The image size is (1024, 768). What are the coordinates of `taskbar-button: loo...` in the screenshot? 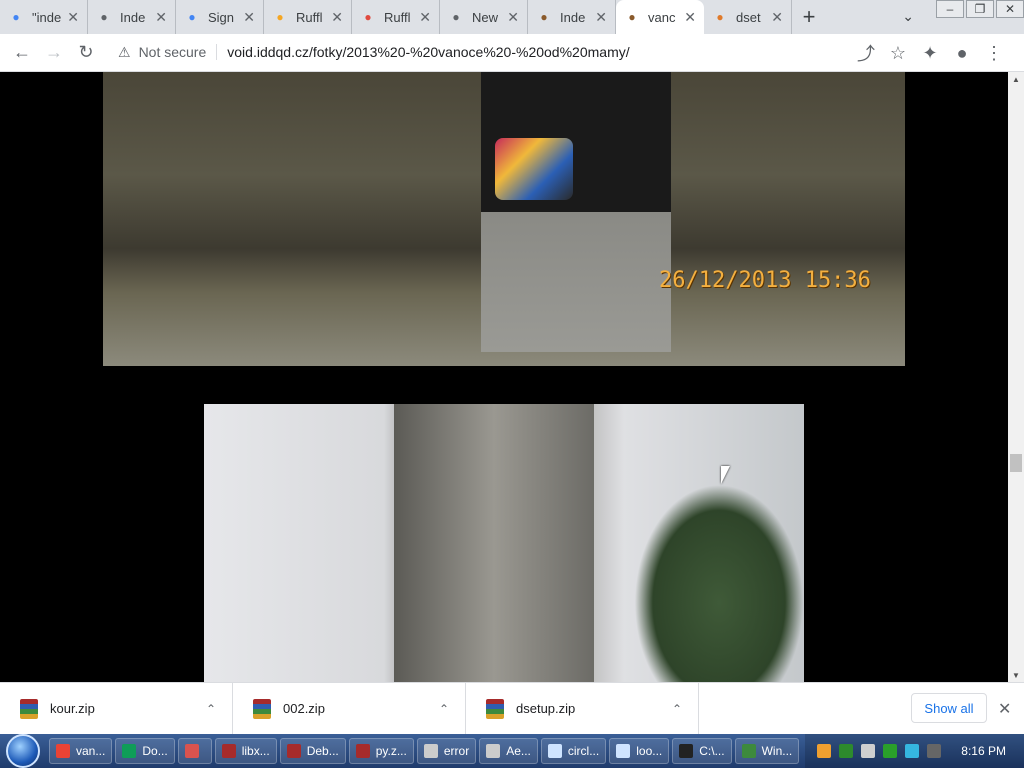 It's located at (639, 751).